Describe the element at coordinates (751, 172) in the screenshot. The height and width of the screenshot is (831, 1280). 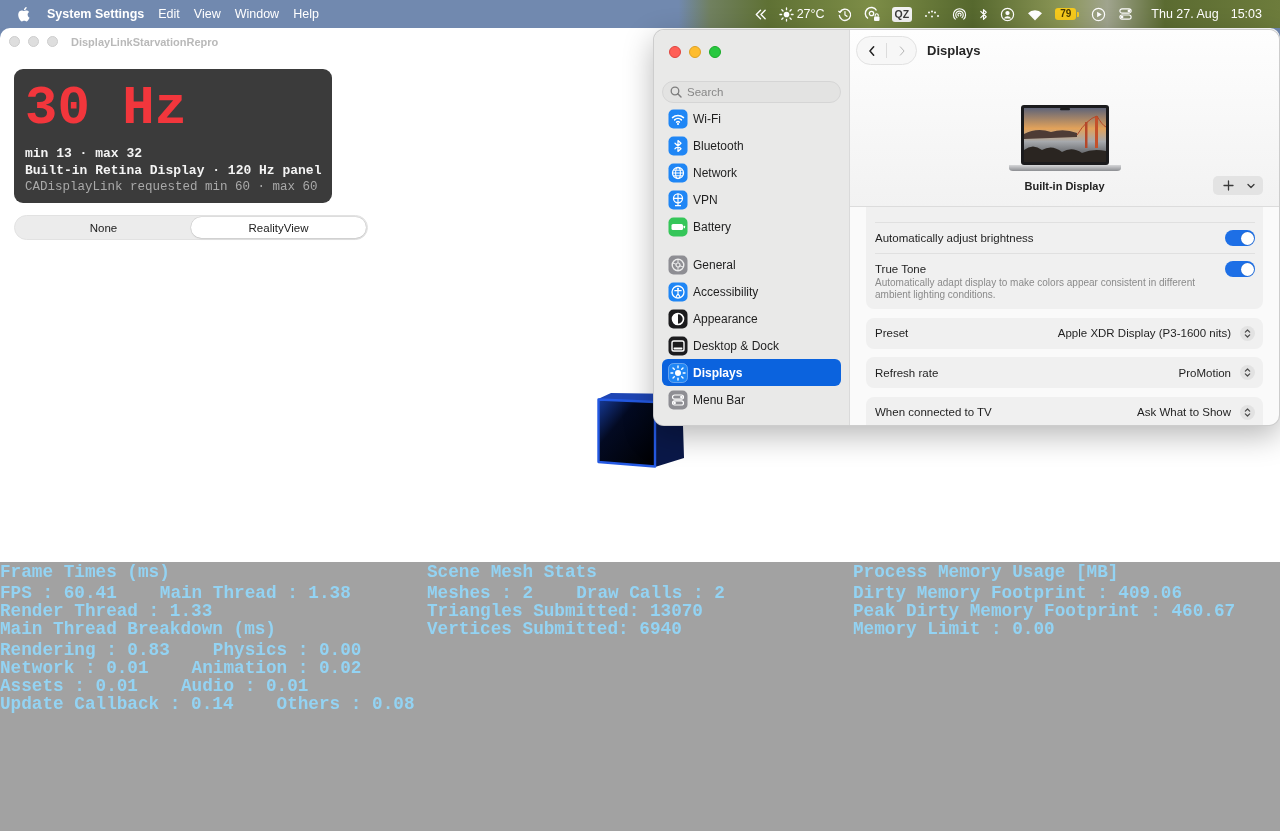
I see `sidebar-item: Network` at that location.